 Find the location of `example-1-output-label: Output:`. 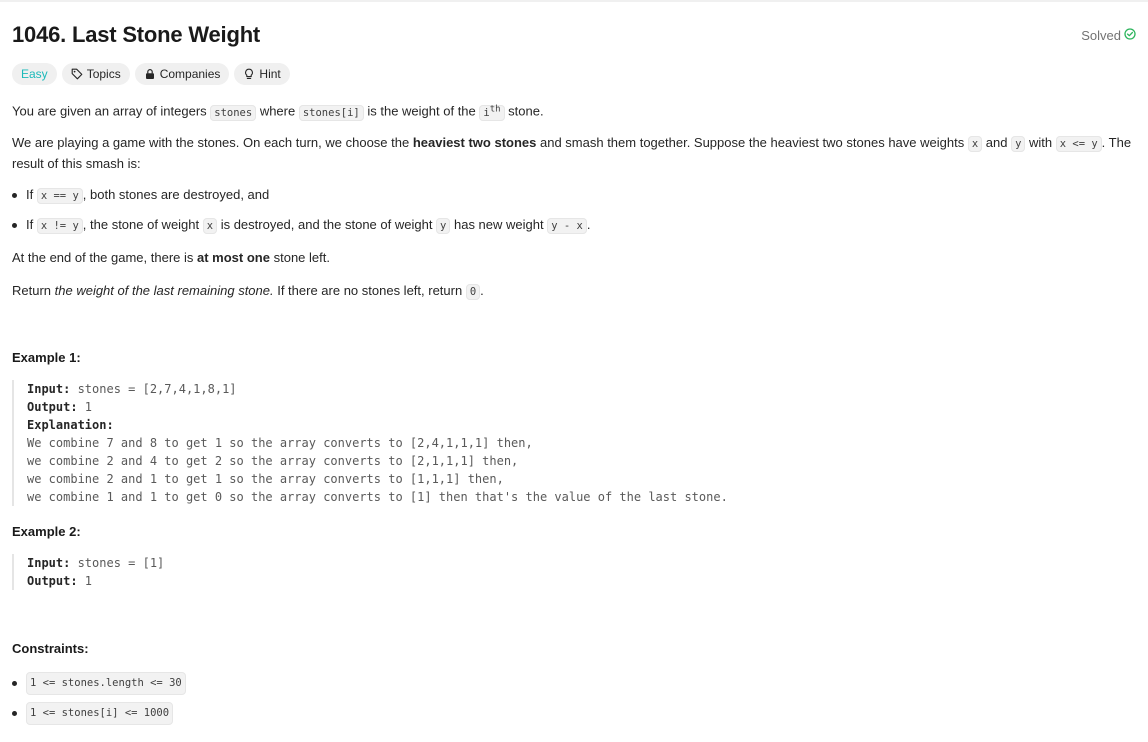

example-1-output-label: Output: is located at coordinates (52, 407).